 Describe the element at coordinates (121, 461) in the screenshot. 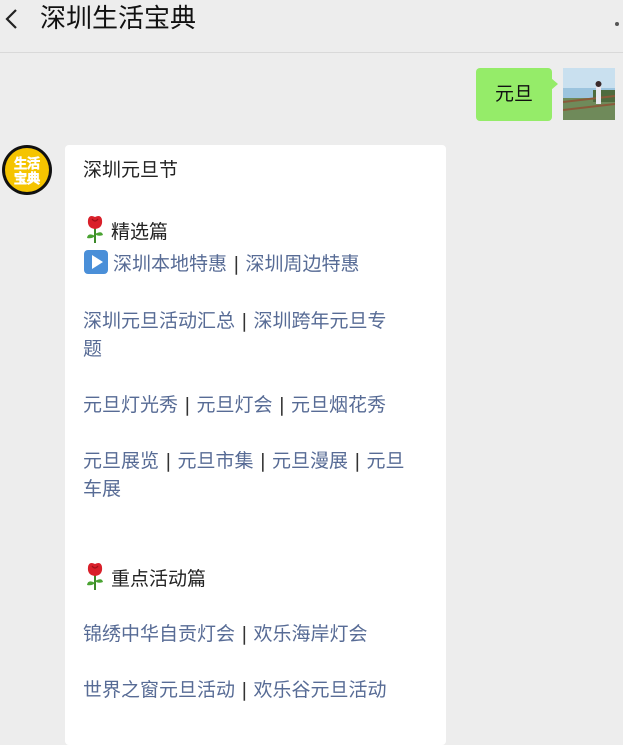

I see `link-exhibitions: 元旦展览` at that location.